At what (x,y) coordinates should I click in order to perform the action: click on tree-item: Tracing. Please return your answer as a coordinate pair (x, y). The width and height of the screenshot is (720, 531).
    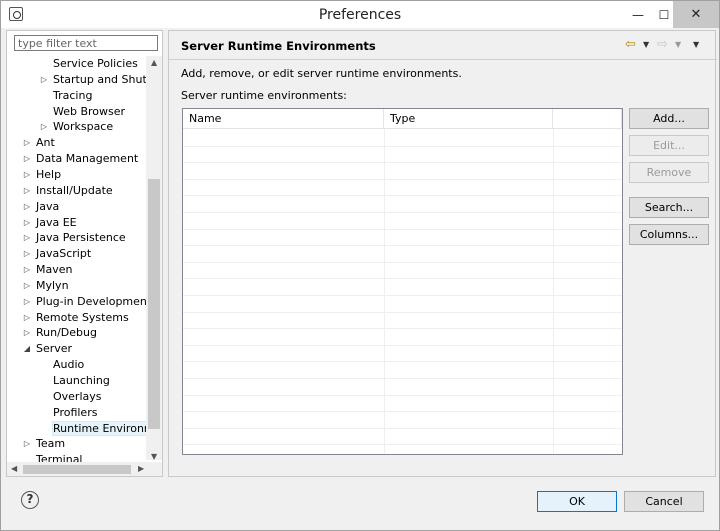
    Looking at the image, I should click on (72, 96).